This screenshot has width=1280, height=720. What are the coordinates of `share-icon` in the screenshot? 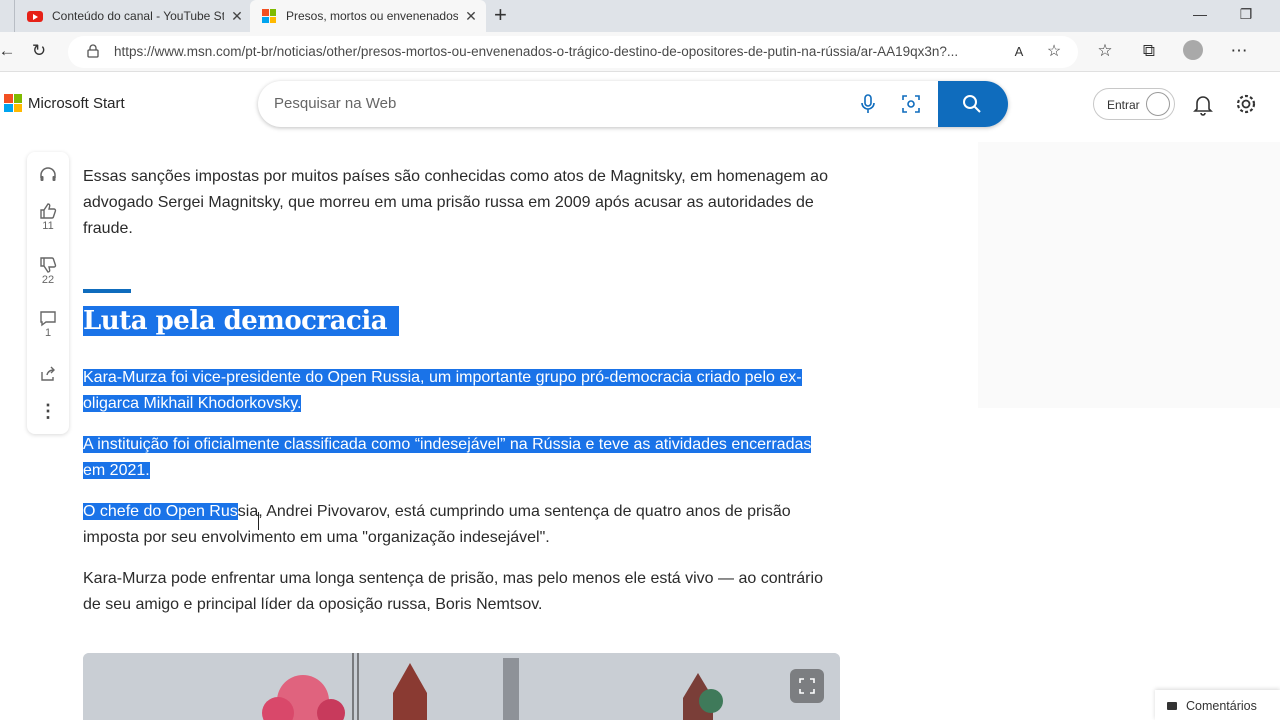 It's located at (48, 373).